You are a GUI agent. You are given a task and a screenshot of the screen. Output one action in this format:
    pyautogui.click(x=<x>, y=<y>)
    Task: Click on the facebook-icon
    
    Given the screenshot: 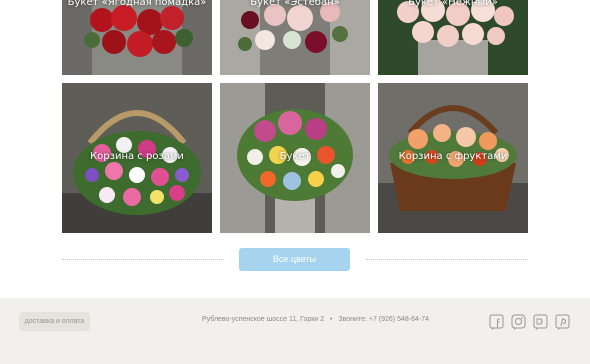 What is the action you would take?
    pyautogui.click(x=496, y=322)
    